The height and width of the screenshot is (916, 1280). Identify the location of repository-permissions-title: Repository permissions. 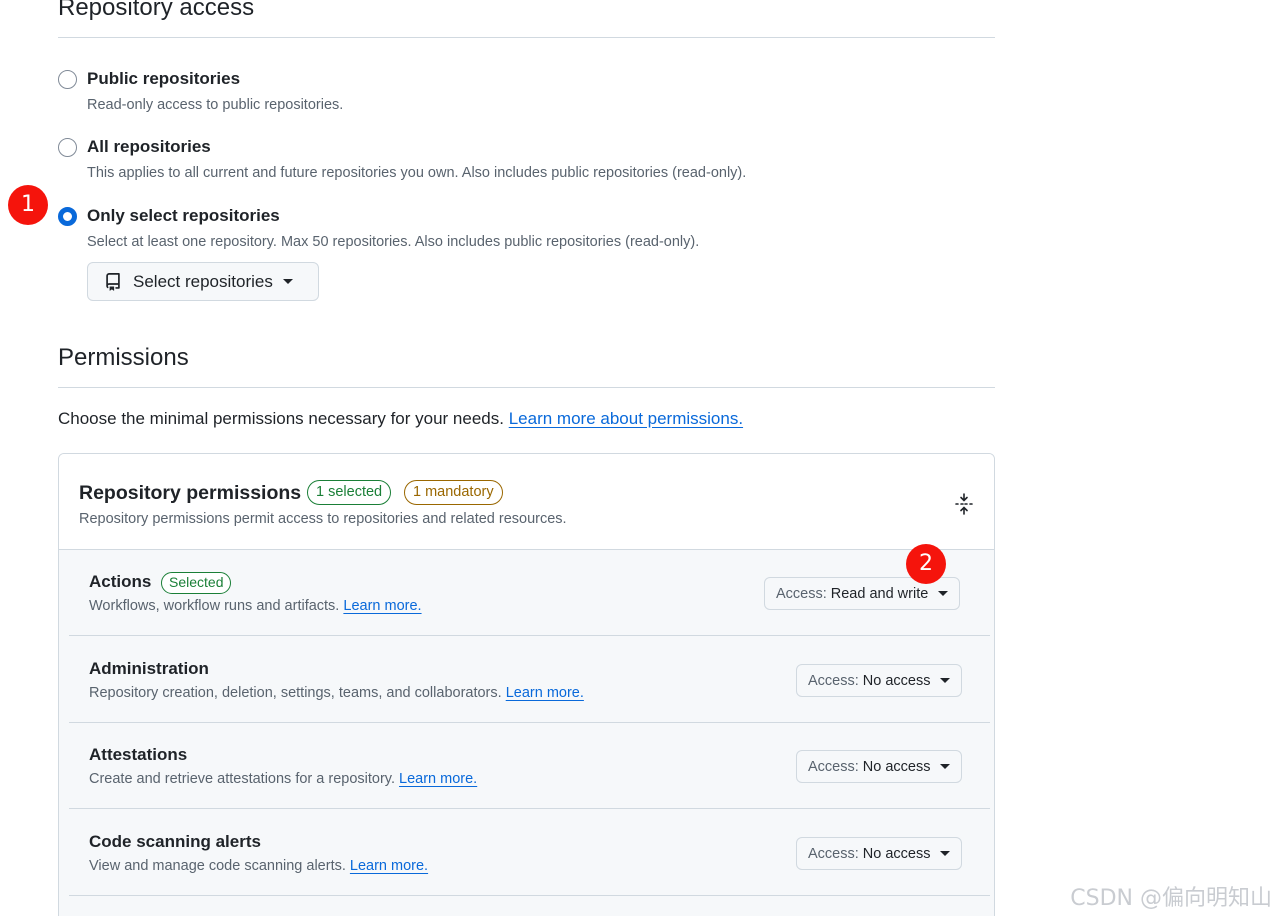
(190, 493).